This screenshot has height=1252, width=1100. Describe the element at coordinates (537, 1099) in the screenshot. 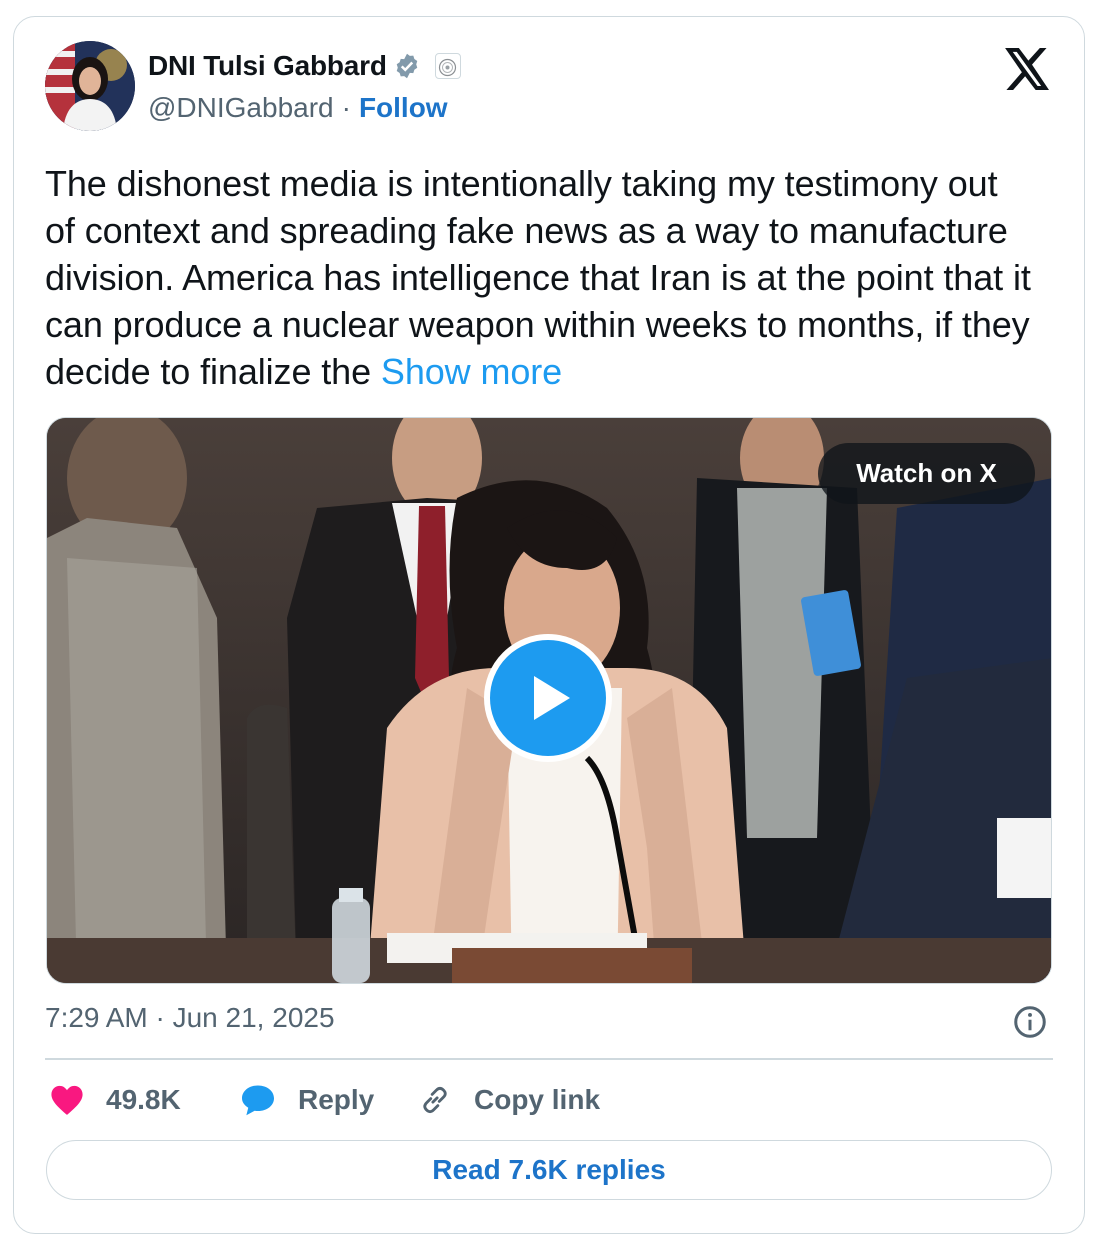

I see `copy-link-label: Copy link` at that location.